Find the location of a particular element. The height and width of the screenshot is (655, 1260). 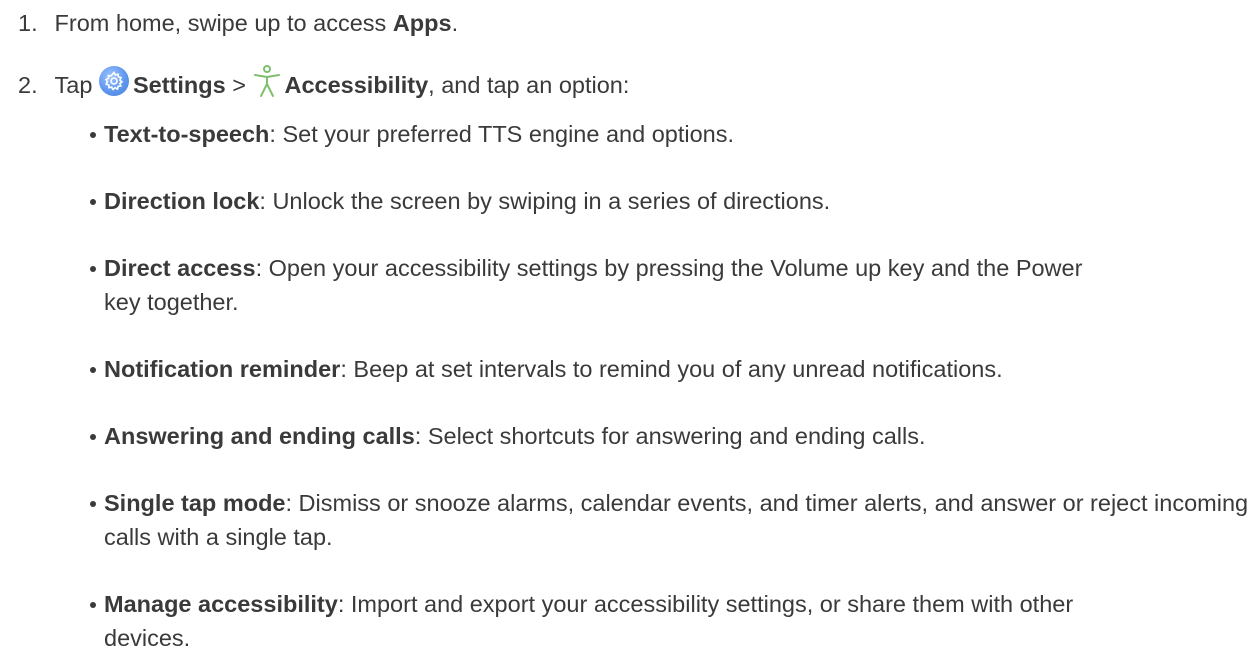

accessibility-label: Accessibility is located at coordinates (356, 85).